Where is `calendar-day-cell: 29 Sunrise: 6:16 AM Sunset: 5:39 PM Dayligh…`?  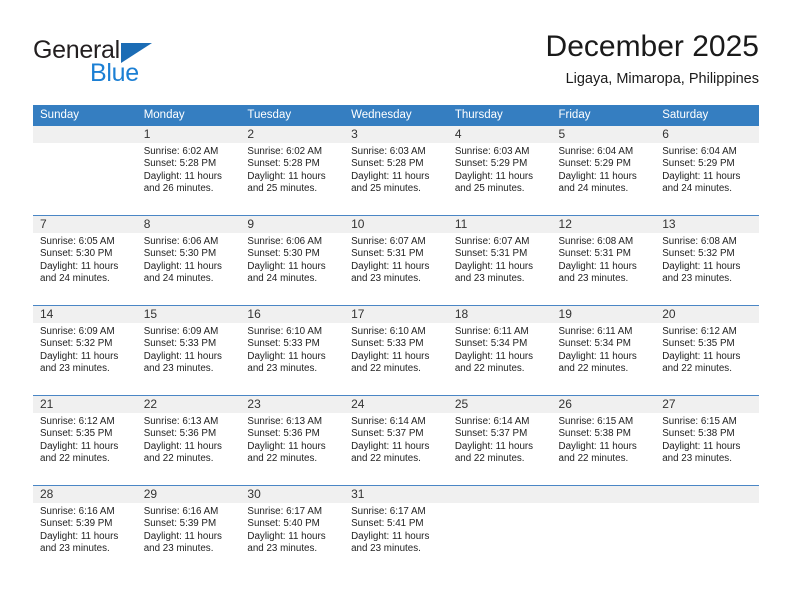
calendar-day-cell: 29 Sunrise: 6:16 AM Sunset: 5:39 PM Dayligh… is located at coordinates (188, 530).